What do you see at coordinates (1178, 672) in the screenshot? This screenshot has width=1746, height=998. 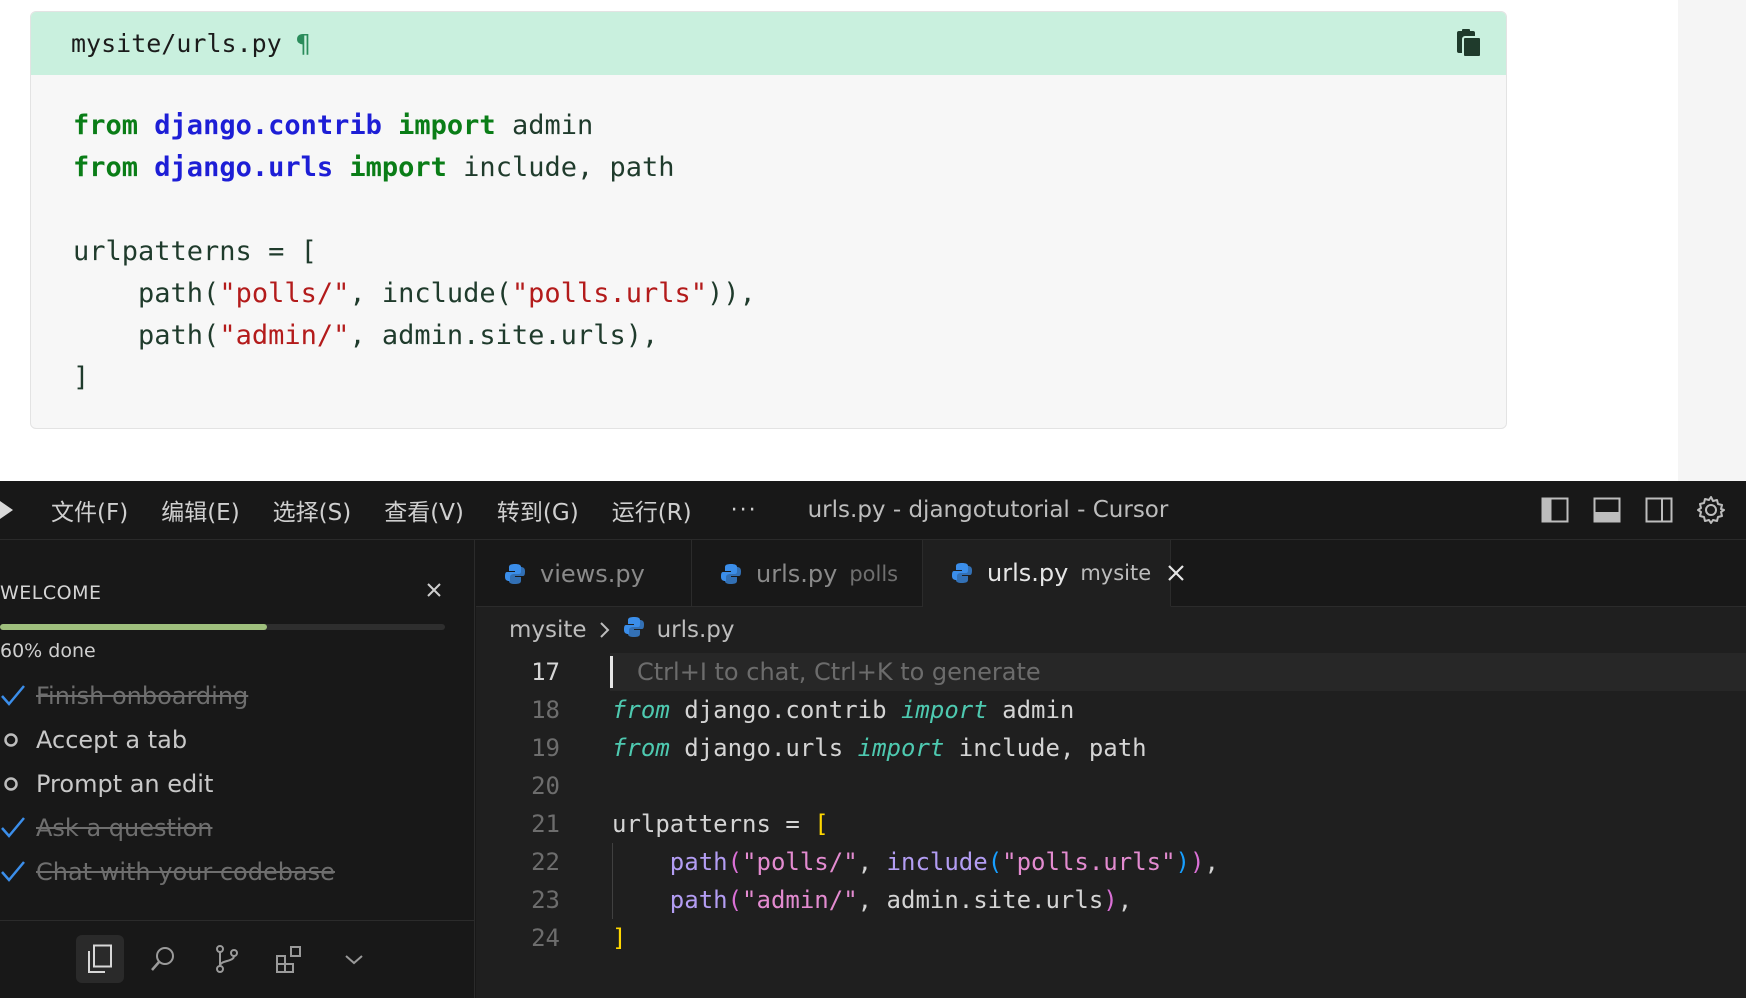 I see `code-line: Ctrl+I to chat, Ctrl+K to generate` at bounding box center [1178, 672].